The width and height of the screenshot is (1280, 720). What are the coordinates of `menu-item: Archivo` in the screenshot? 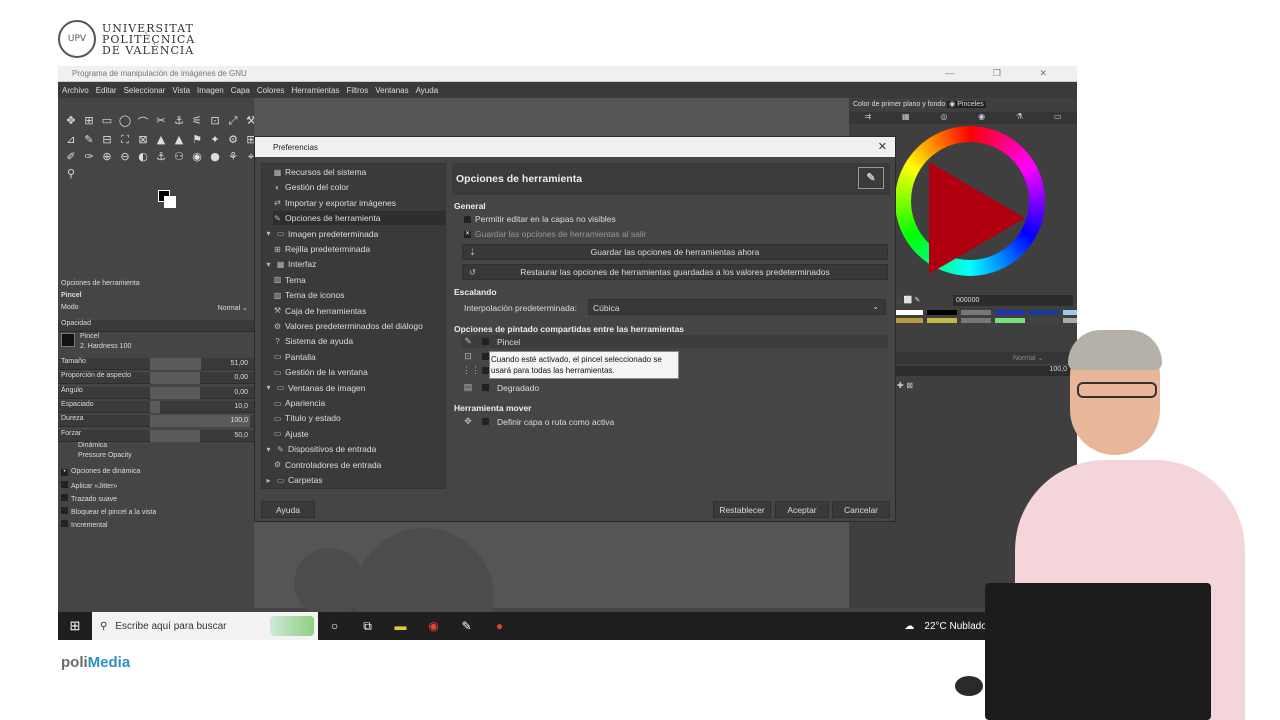 It's located at (75, 92).